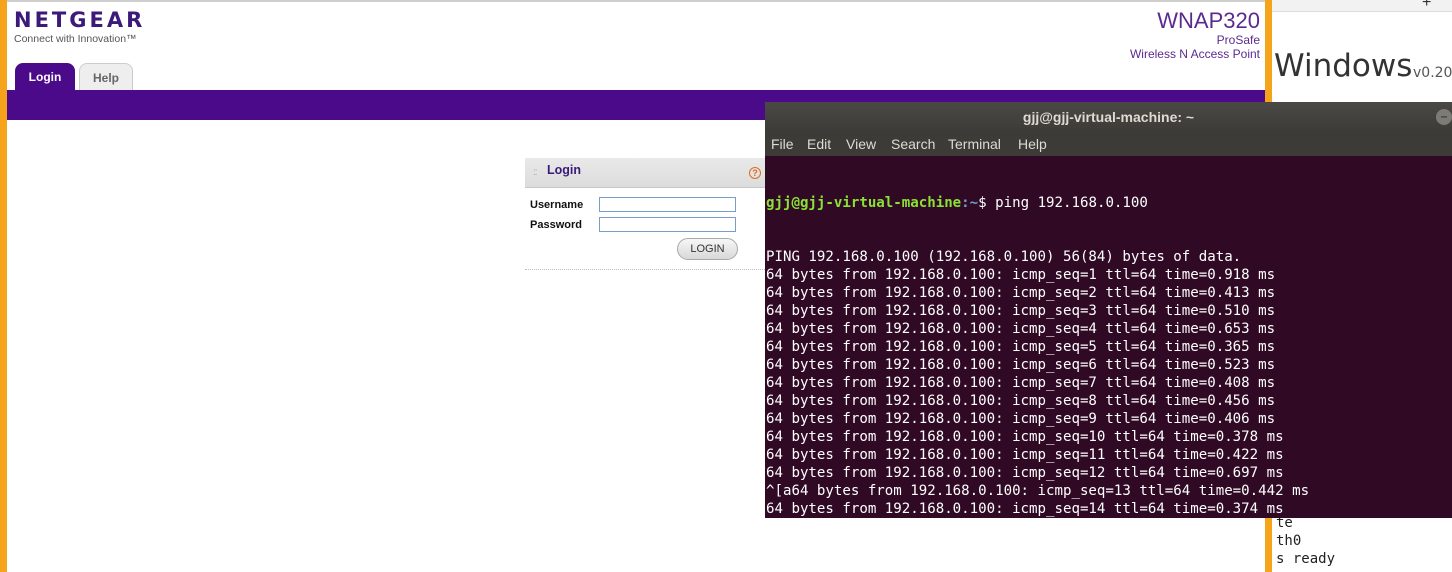  Describe the element at coordinates (3, 286) in the screenshot. I see `frame-left-border` at that location.